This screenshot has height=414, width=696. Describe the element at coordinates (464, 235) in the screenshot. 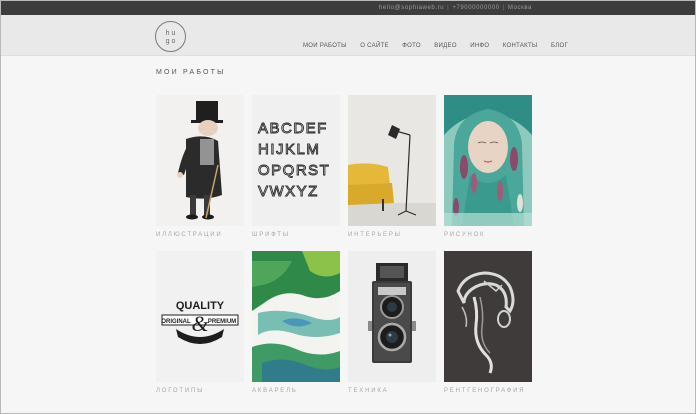

I see `work-caption: РИСУНОК` at that location.